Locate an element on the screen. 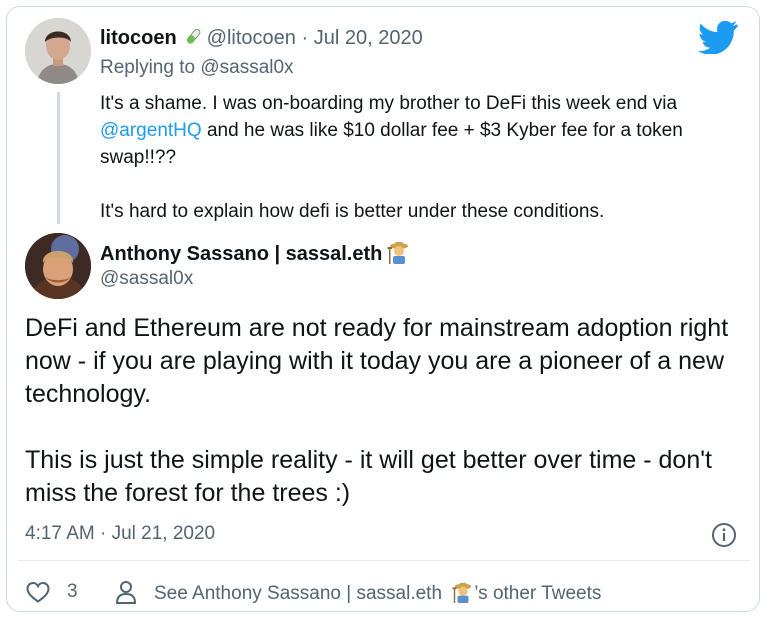 The height and width of the screenshot is (620, 768). main-handle: @sassal0x is located at coordinates (146, 279).